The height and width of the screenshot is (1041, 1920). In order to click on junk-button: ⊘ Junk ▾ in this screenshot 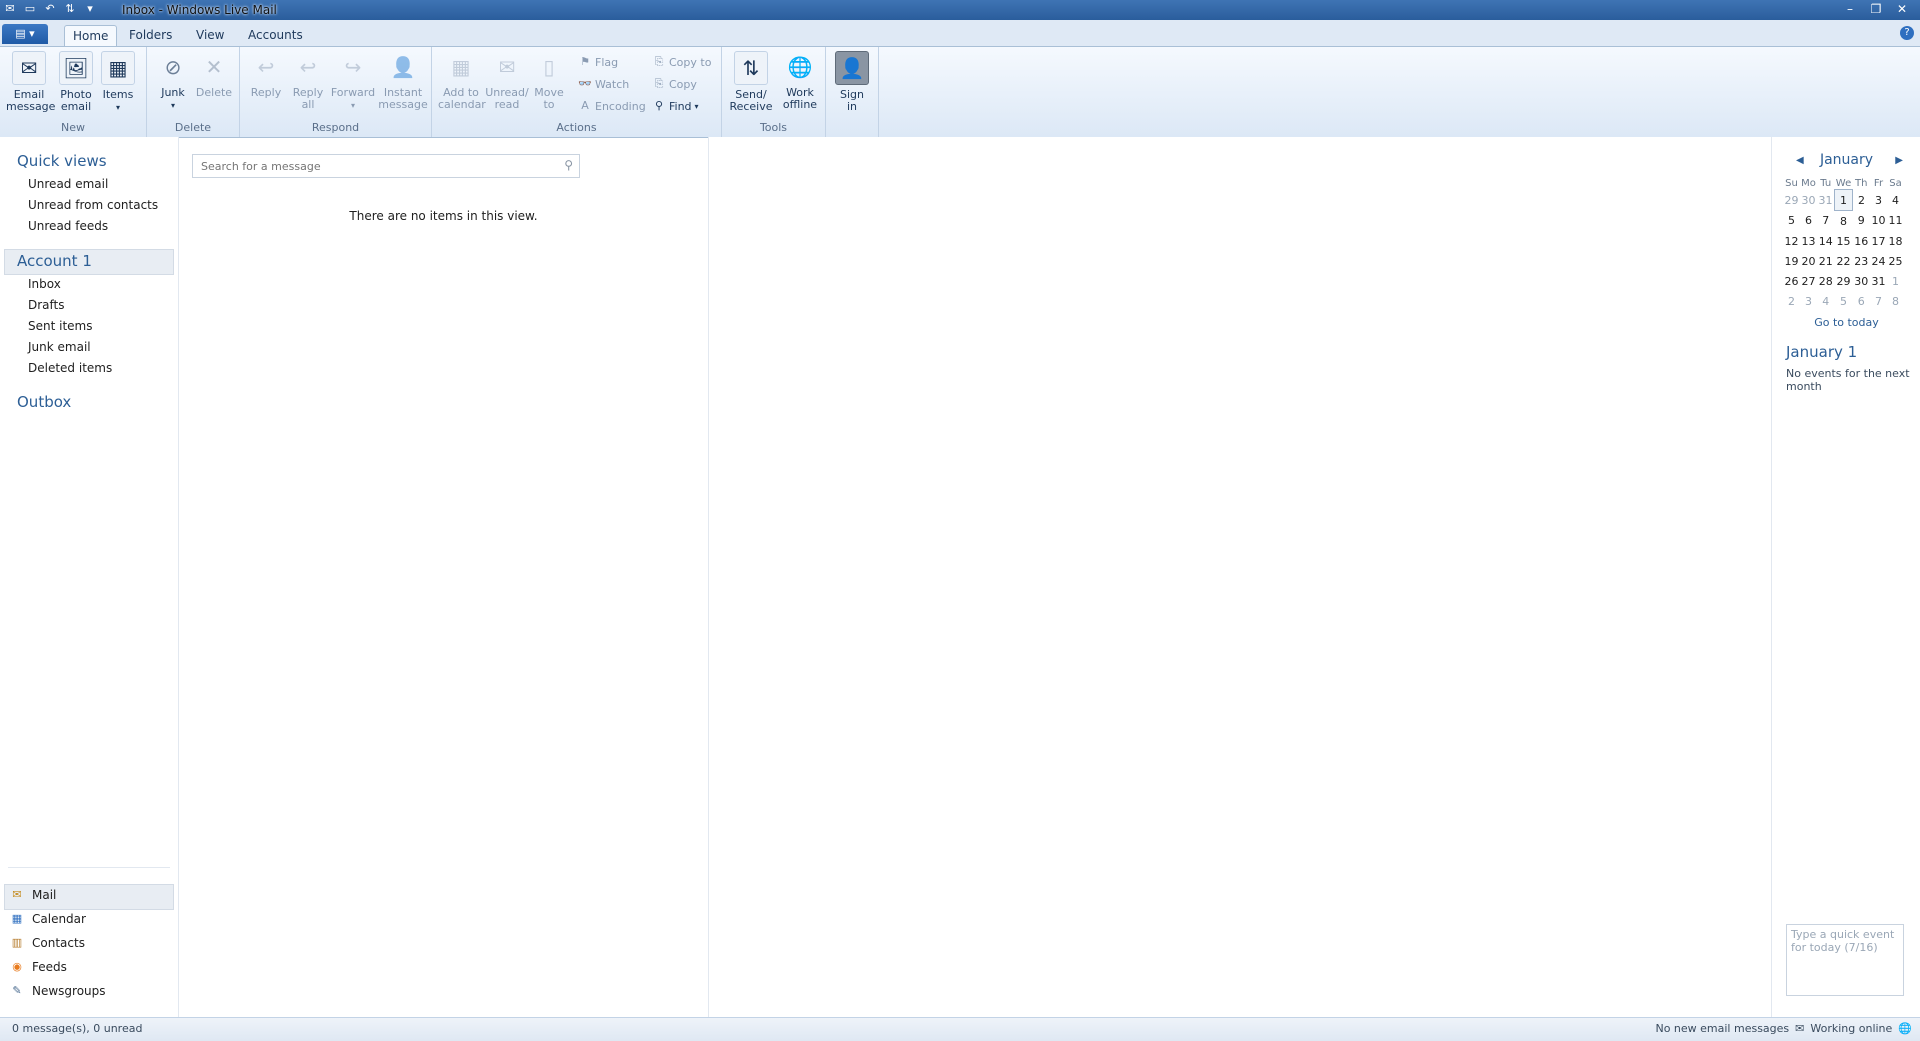, I will do `click(173, 81)`.